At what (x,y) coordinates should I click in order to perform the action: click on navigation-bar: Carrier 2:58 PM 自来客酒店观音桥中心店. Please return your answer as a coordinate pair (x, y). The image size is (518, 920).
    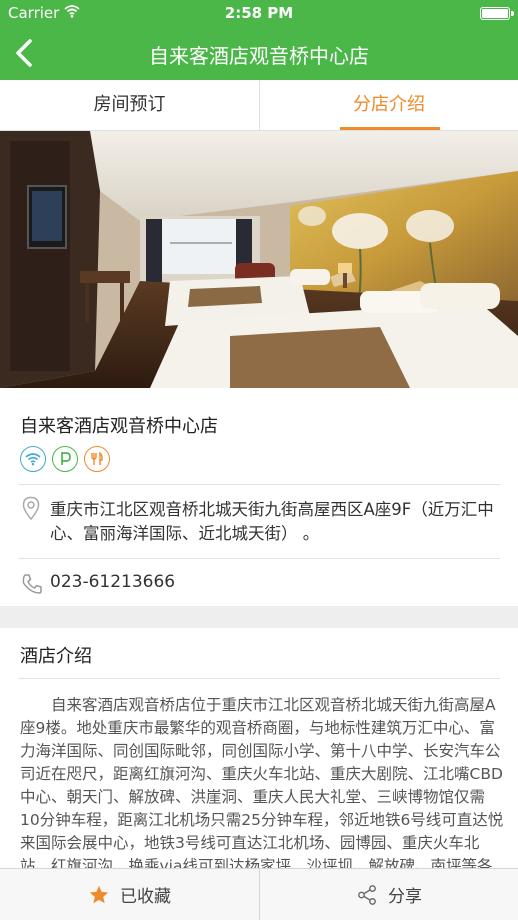
    Looking at the image, I should click on (259, 40).